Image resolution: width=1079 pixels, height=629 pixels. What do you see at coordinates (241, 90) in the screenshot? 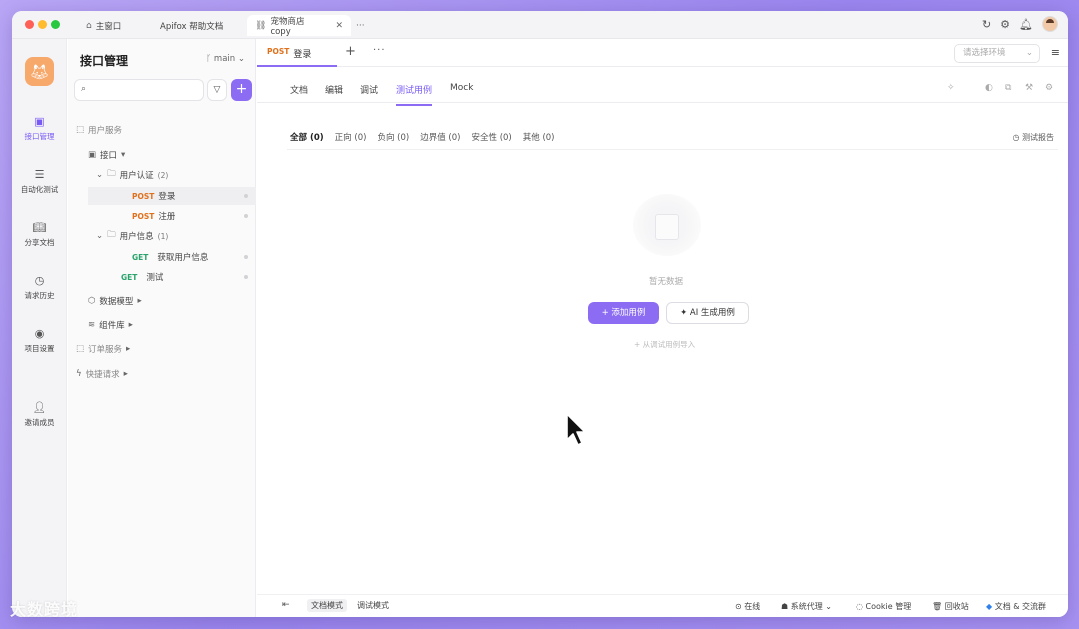
I see `add-button: +` at bounding box center [241, 90].